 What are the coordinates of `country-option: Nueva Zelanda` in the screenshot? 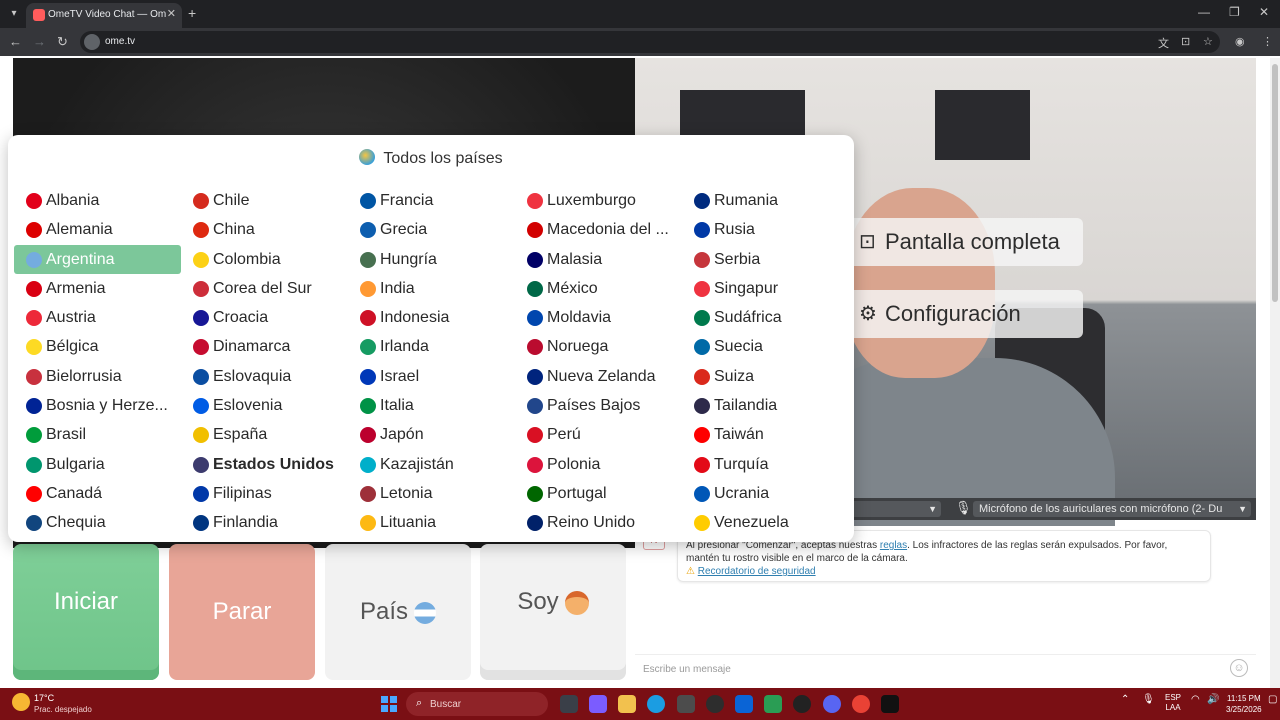 It's located at (598, 376).